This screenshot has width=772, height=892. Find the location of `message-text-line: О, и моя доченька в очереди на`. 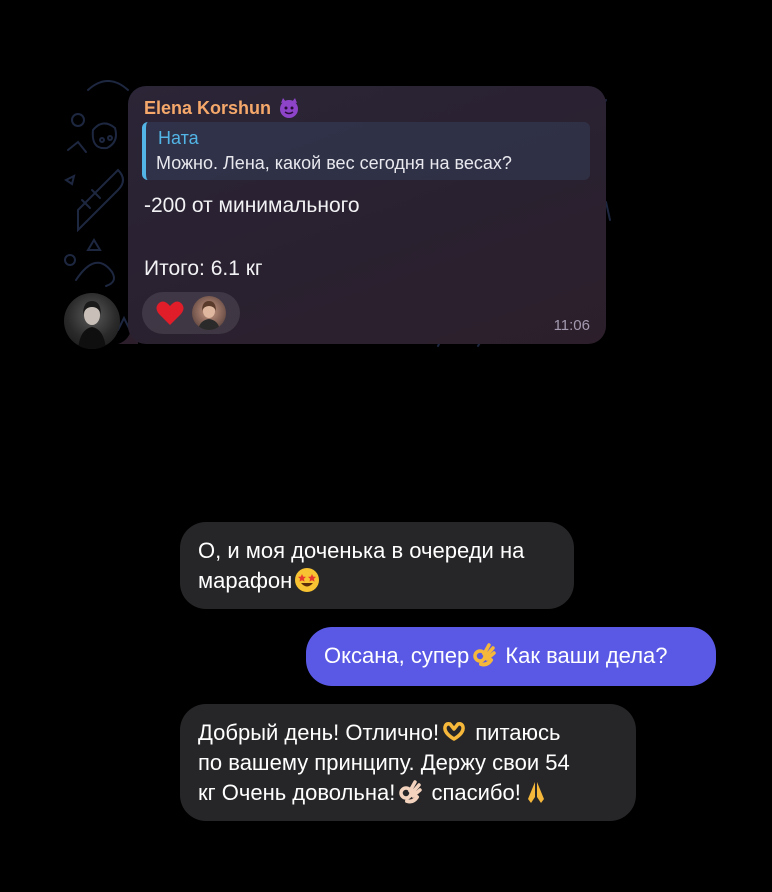

message-text-line: О, и моя доченька в очереди на is located at coordinates (361, 550).